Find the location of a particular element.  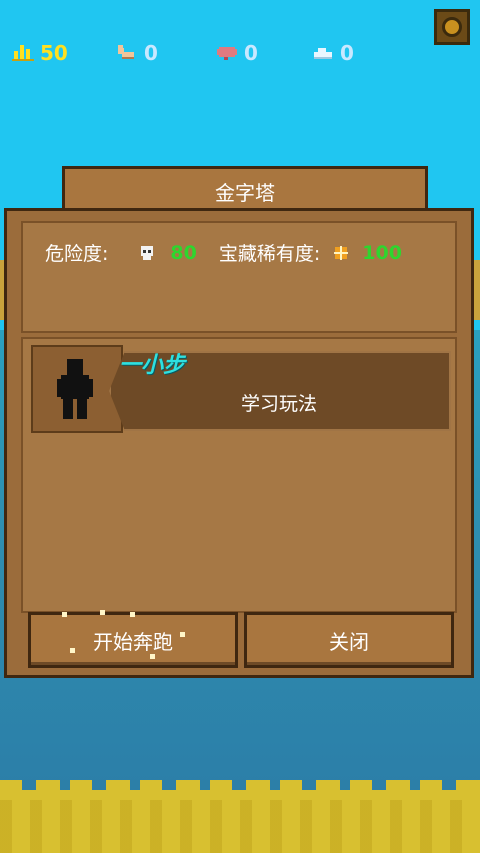

treasure-label: 宝藏稀有度: is located at coordinates (269, 254).